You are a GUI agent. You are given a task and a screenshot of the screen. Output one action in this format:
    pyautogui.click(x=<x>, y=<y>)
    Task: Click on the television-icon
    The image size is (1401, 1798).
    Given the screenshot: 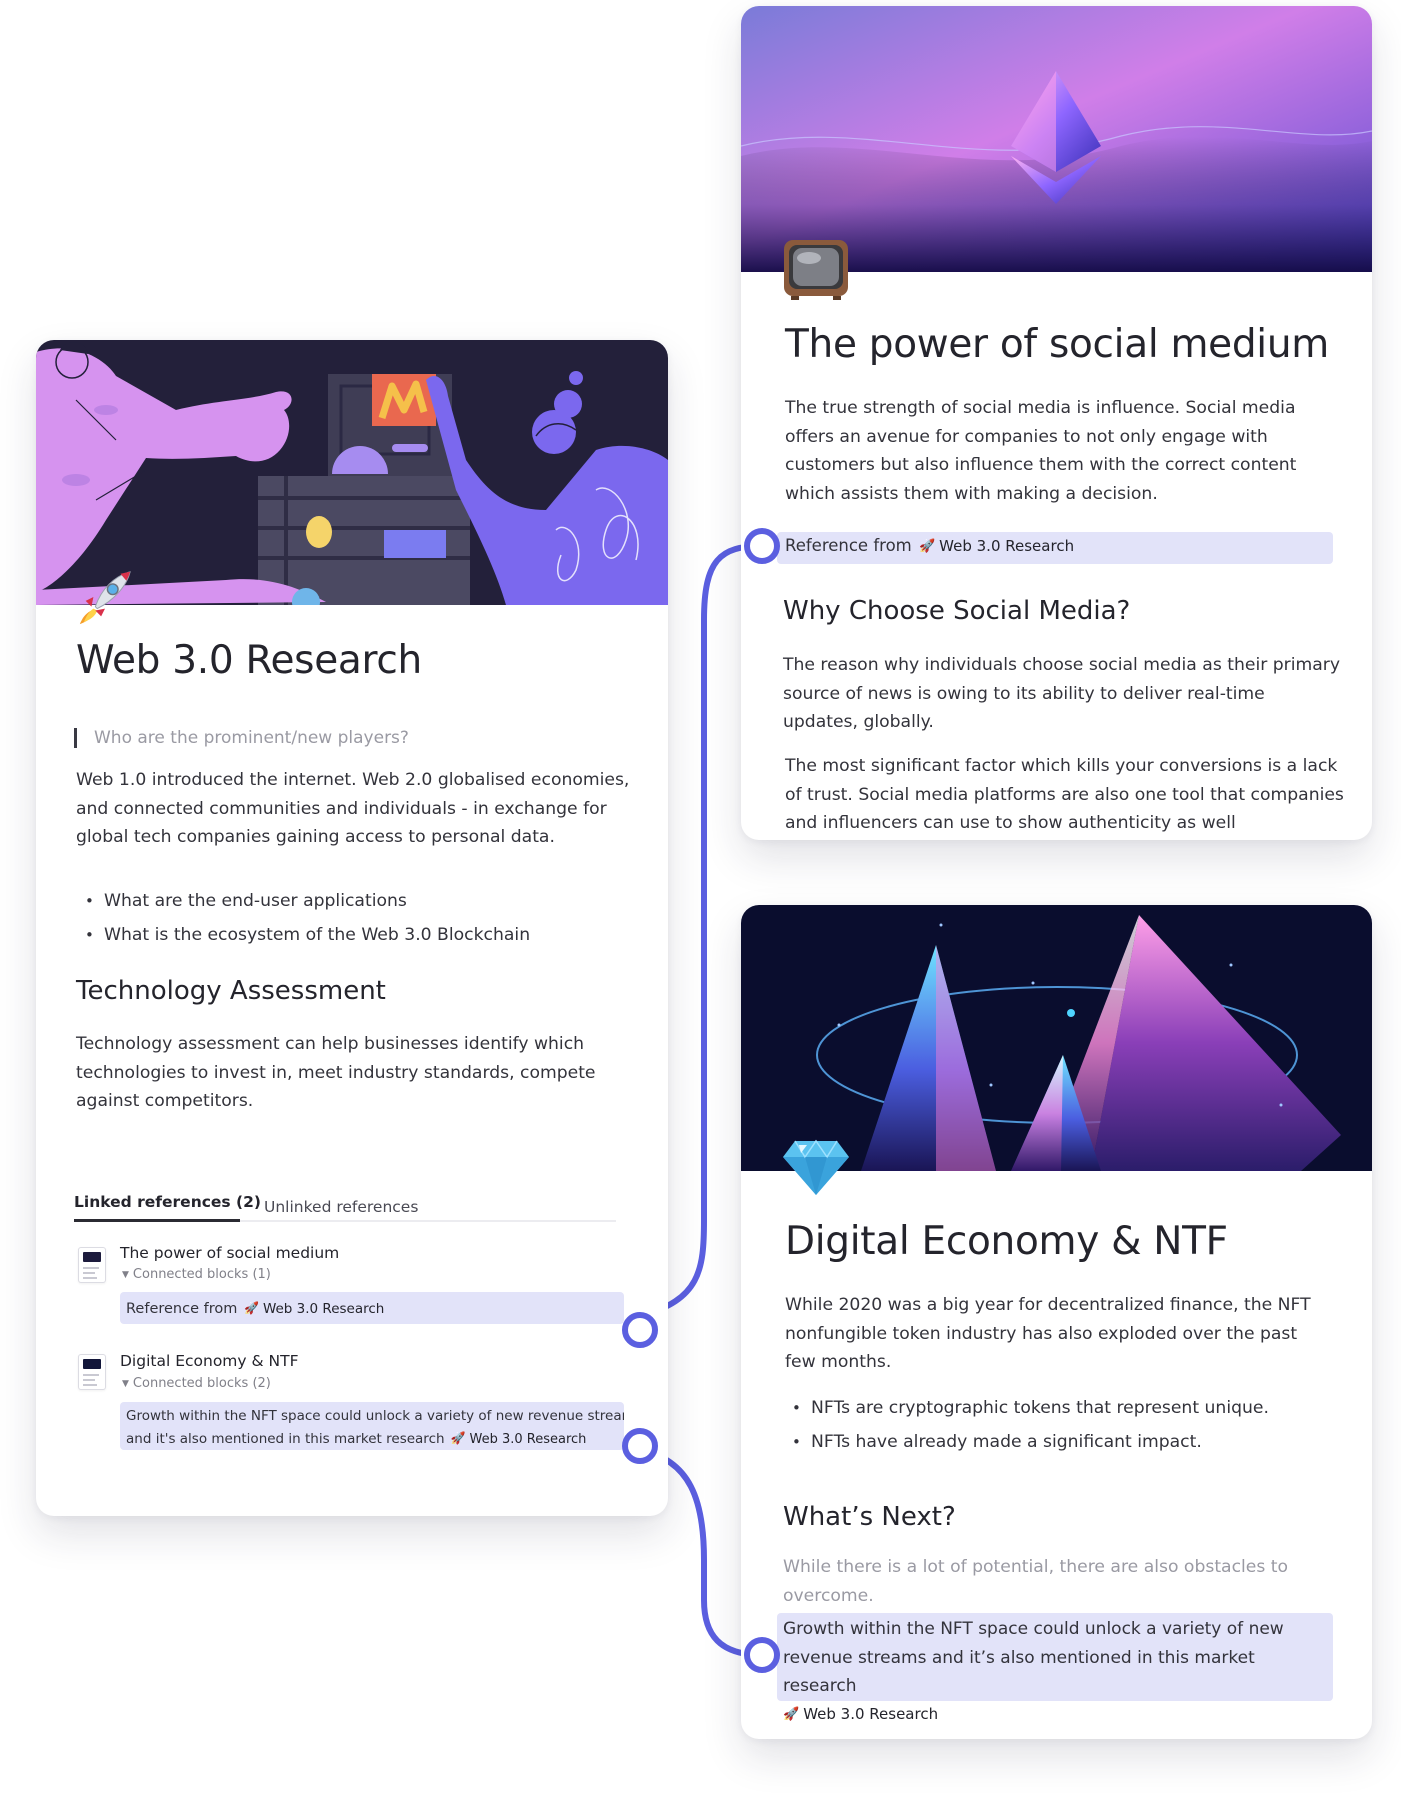 What is the action you would take?
    pyautogui.click(x=816, y=269)
    